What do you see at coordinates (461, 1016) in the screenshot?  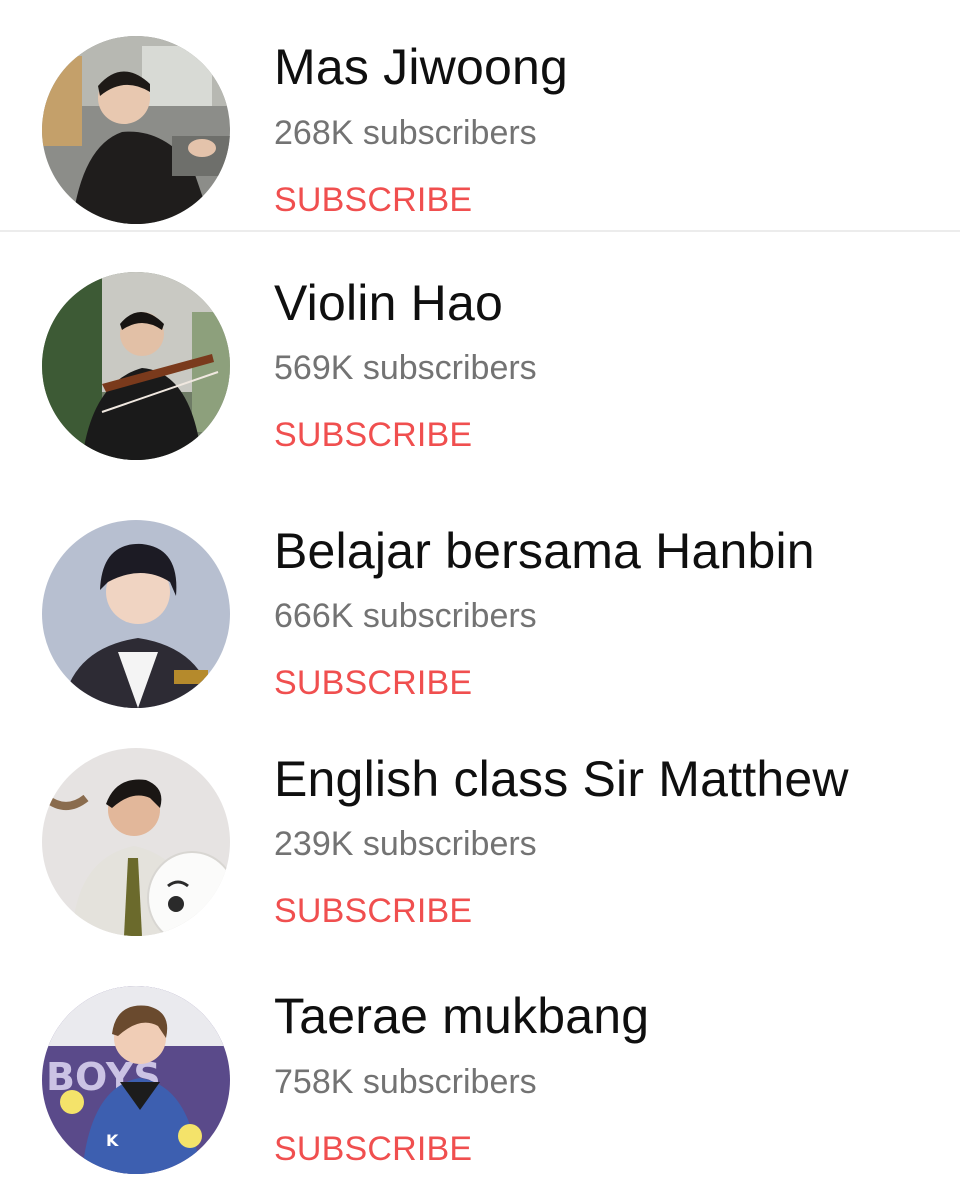 I see `channel-name: Taerae mukbang` at bounding box center [461, 1016].